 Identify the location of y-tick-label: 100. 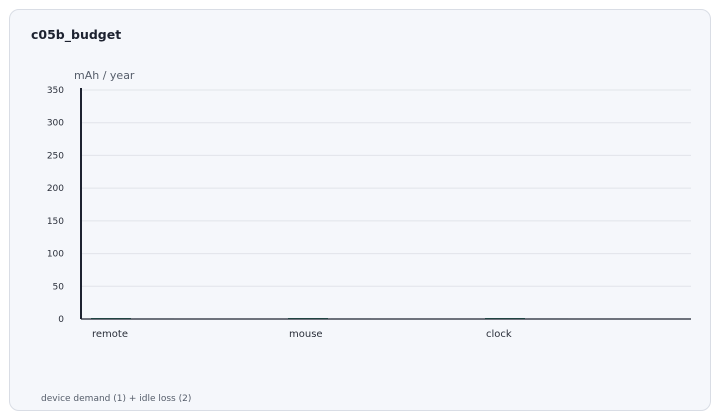
(55, 255).